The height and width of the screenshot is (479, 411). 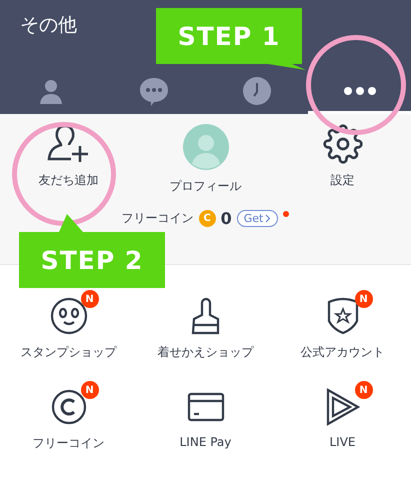 What do you see at coordinates (205, 407) in the screenshot?
I see `card-icon` at bounding box center [205, 407].